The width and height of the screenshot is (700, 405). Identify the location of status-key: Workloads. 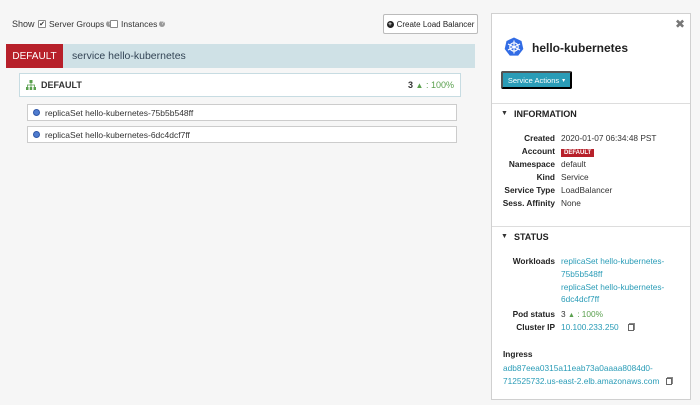
(533, 261).